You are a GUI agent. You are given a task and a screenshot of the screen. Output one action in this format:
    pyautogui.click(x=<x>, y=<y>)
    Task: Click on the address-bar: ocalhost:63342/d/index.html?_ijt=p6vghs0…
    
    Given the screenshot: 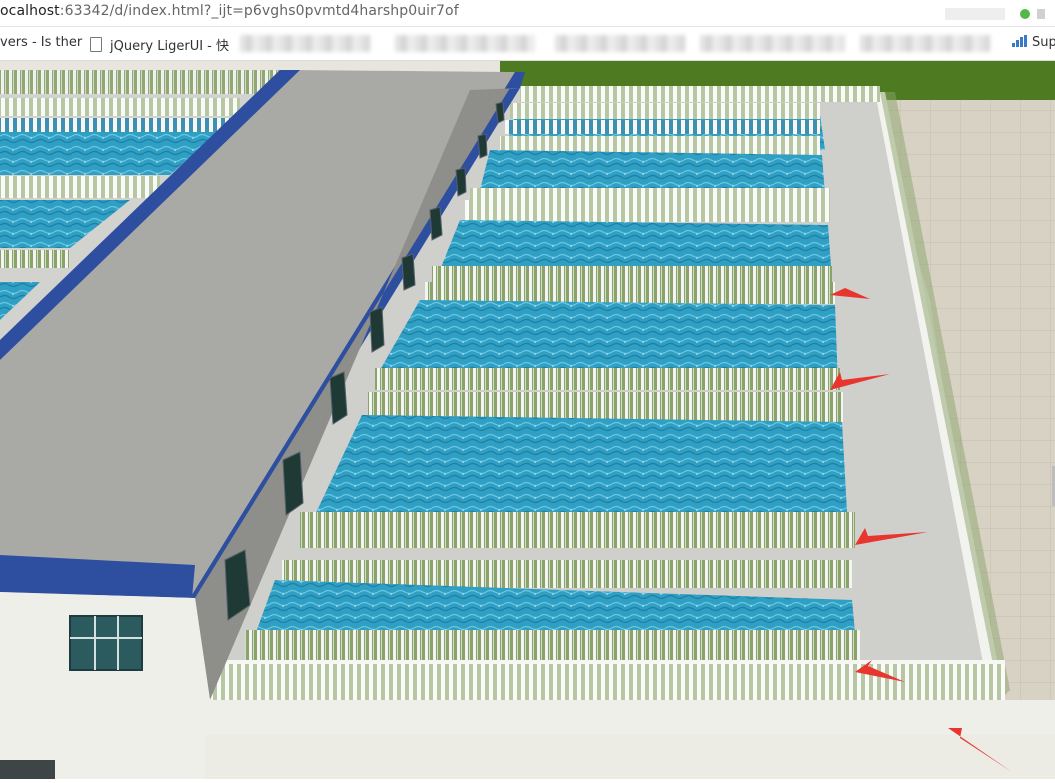 What is the action you would take?
    pyautogui.click(x=527, y=13)
    